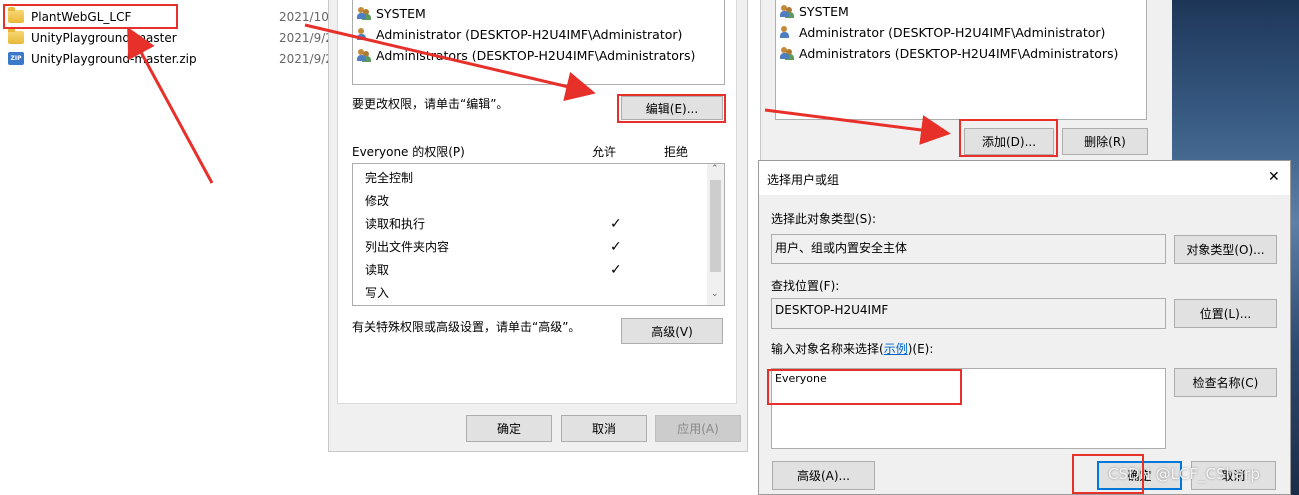  What do you see at coordinates (450, 62) in the screenshot?
I see `arrow-to-edit` at bounding box center [450, 62].